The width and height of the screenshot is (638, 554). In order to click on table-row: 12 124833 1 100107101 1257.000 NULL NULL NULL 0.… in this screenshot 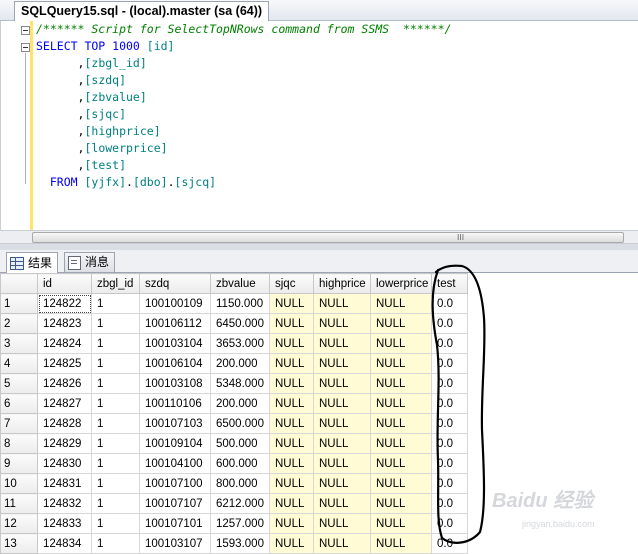, I will do `click(234, 523)`.